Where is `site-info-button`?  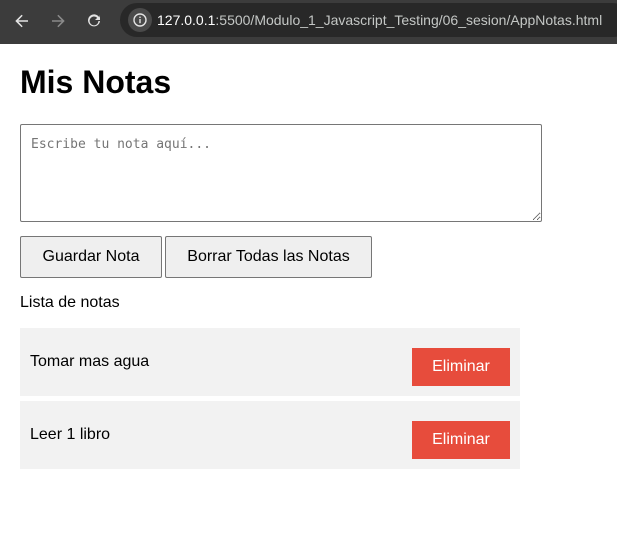
site-info-button is located at coordinates (140, 20).